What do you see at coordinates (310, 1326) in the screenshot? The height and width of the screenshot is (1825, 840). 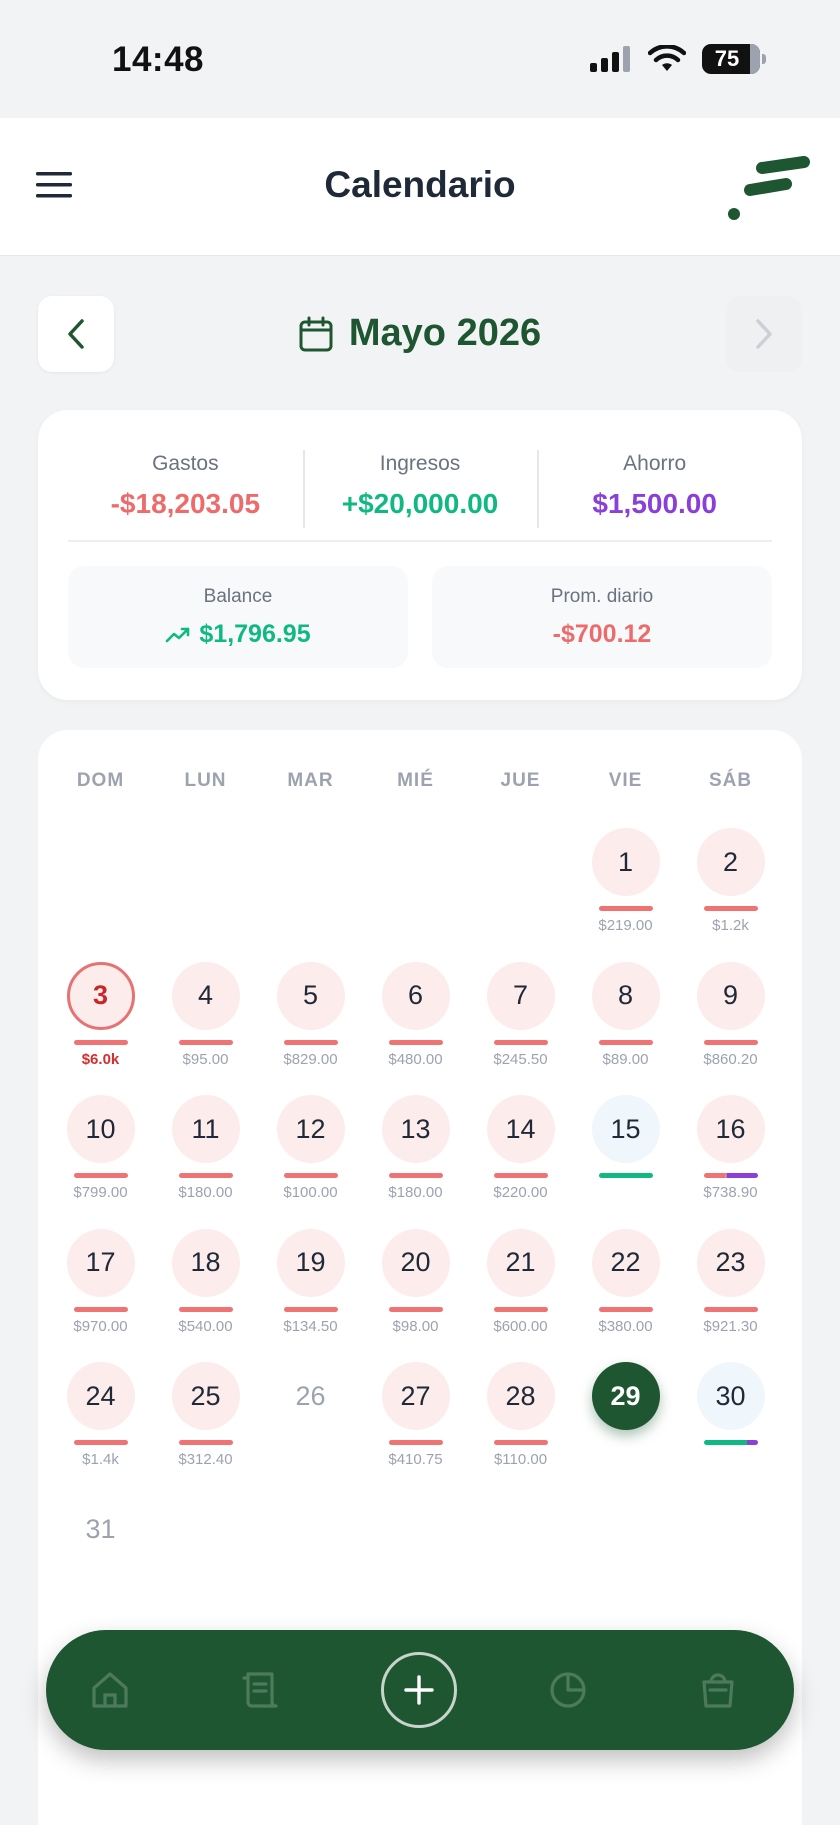 I see `day-amount: $134.50` at bounding box center [310, 1326].